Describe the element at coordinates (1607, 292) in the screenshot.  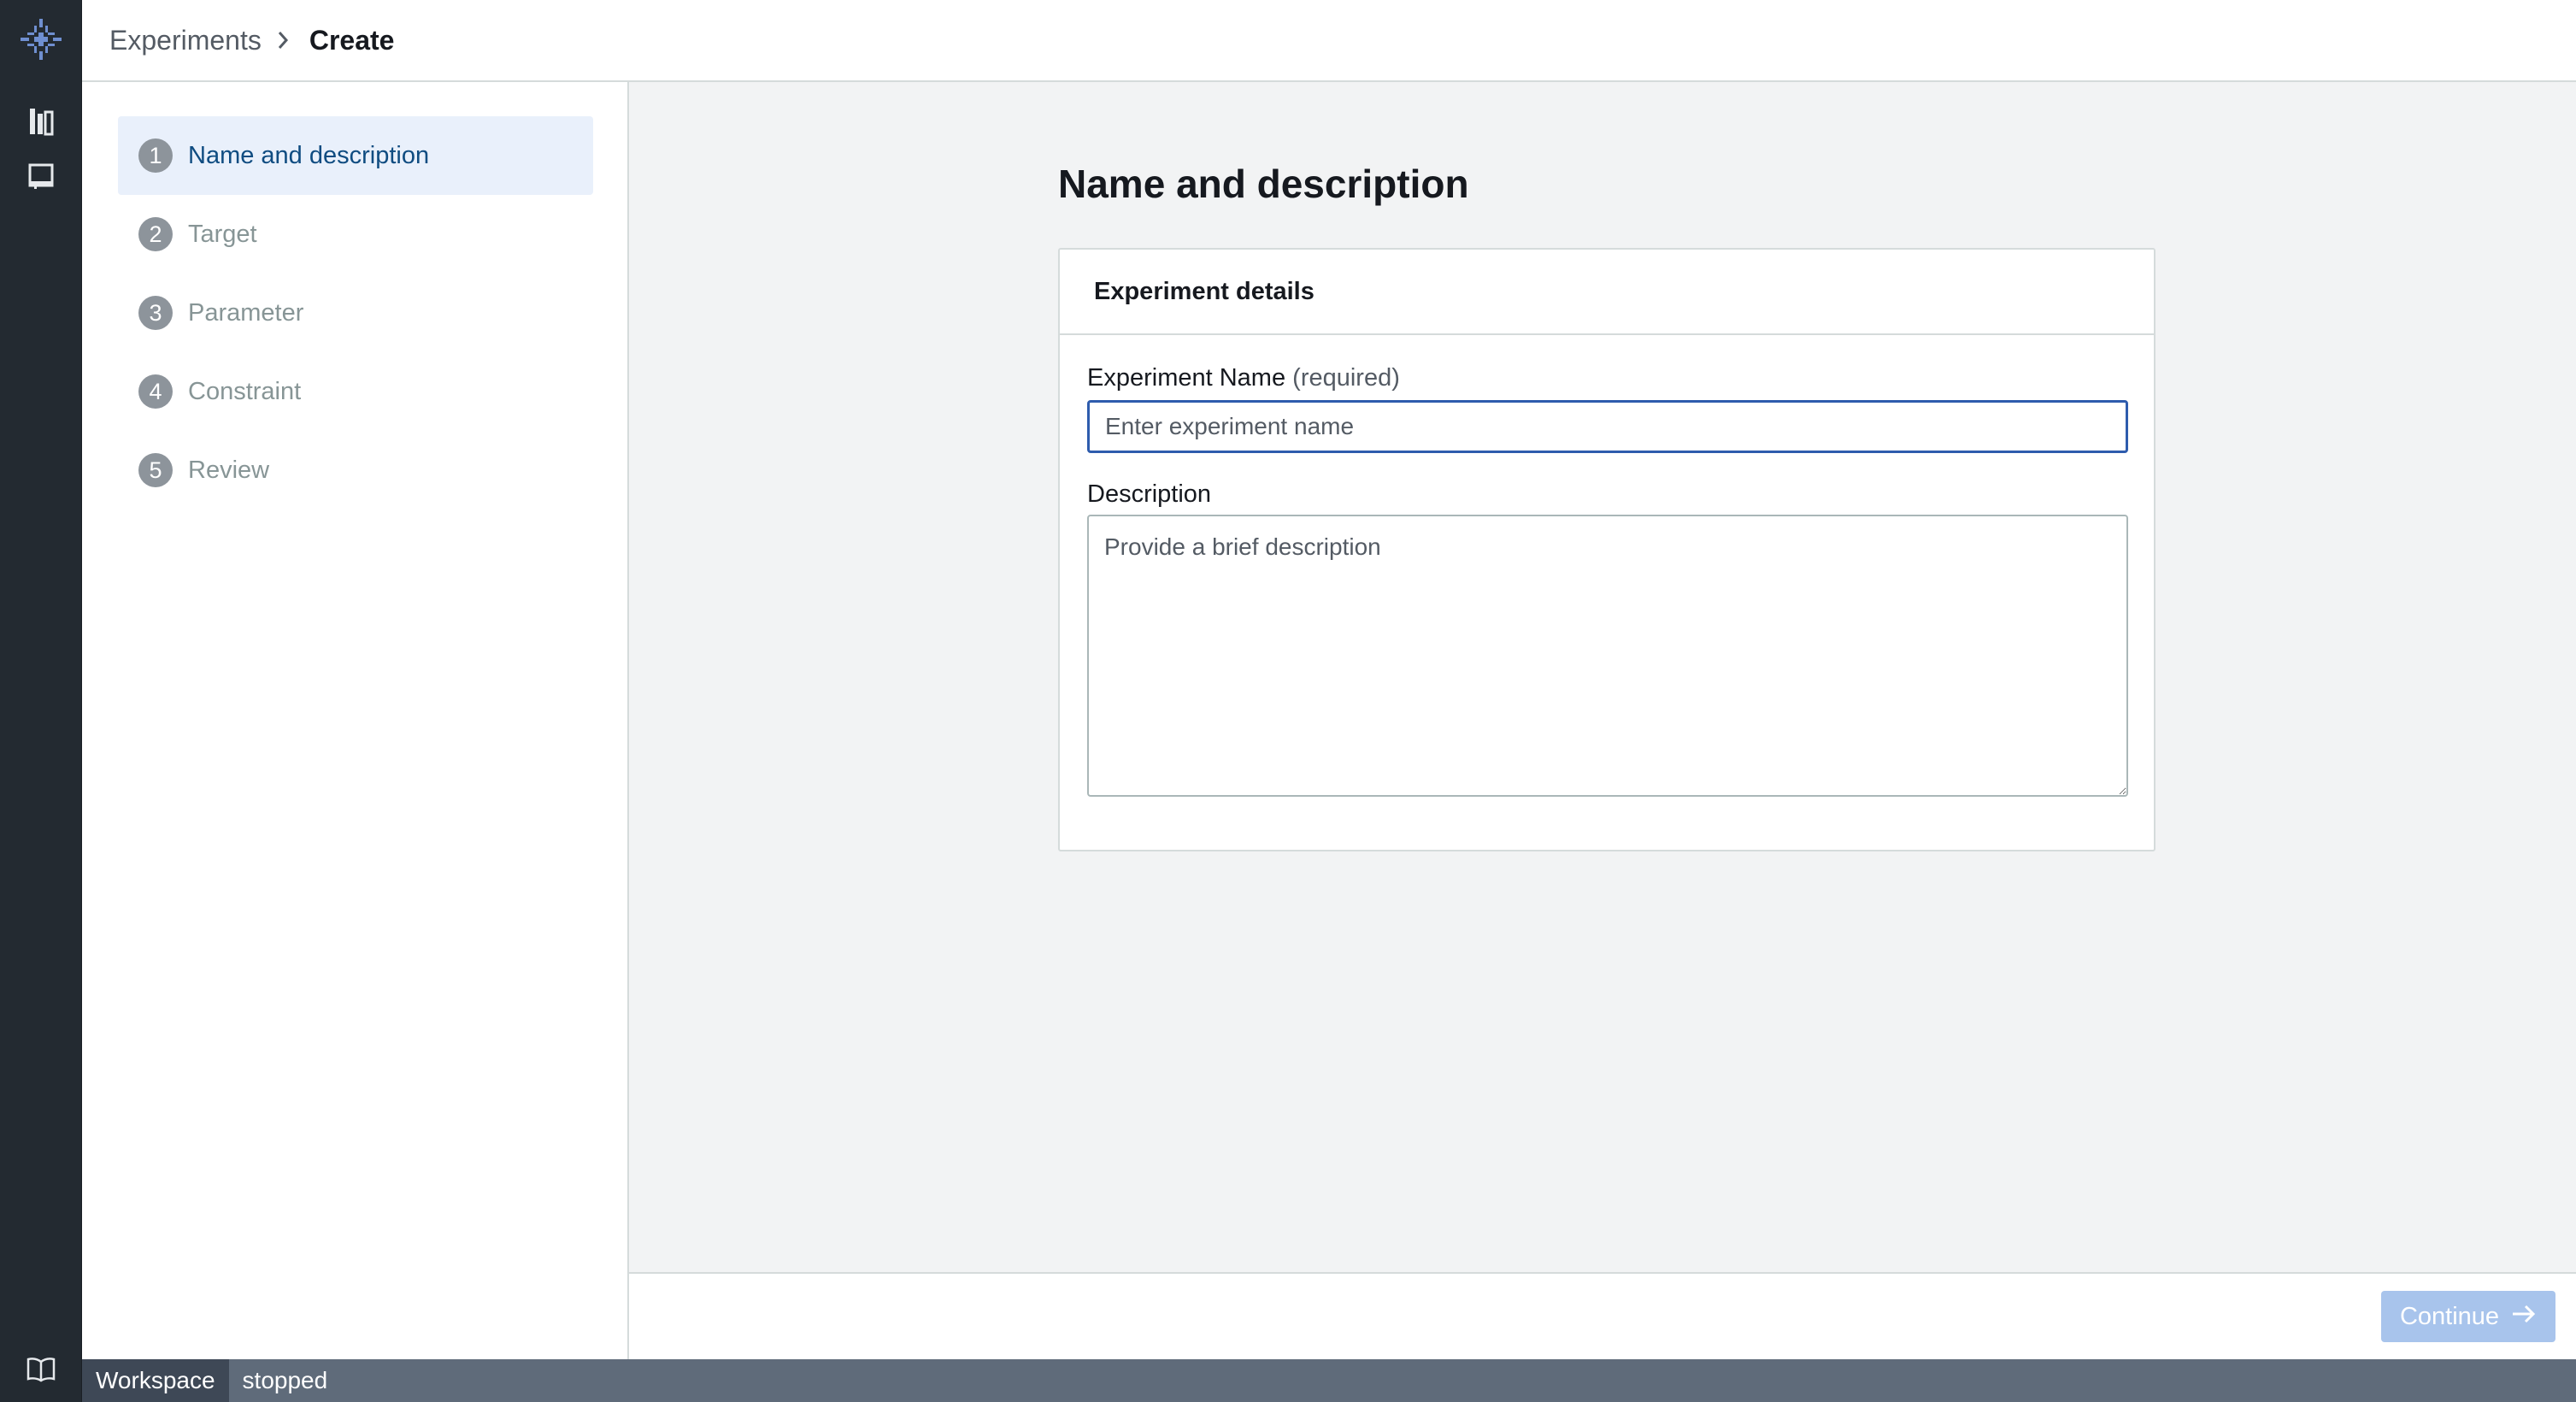
I see `card-title: Experiment details` at that location.